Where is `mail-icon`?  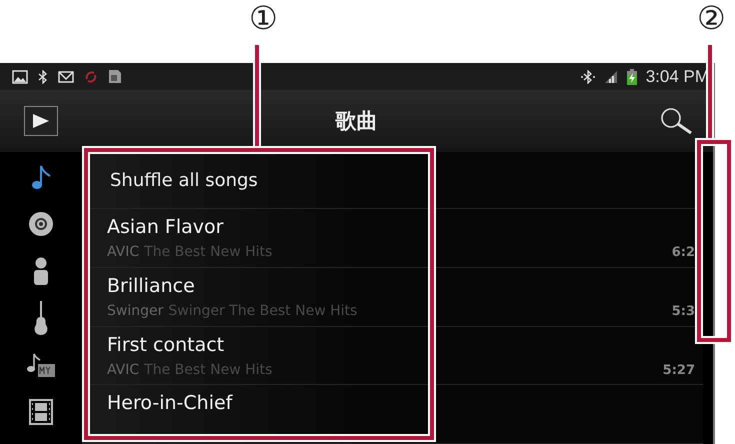
mail-icon is located at coordinates (66, 76).